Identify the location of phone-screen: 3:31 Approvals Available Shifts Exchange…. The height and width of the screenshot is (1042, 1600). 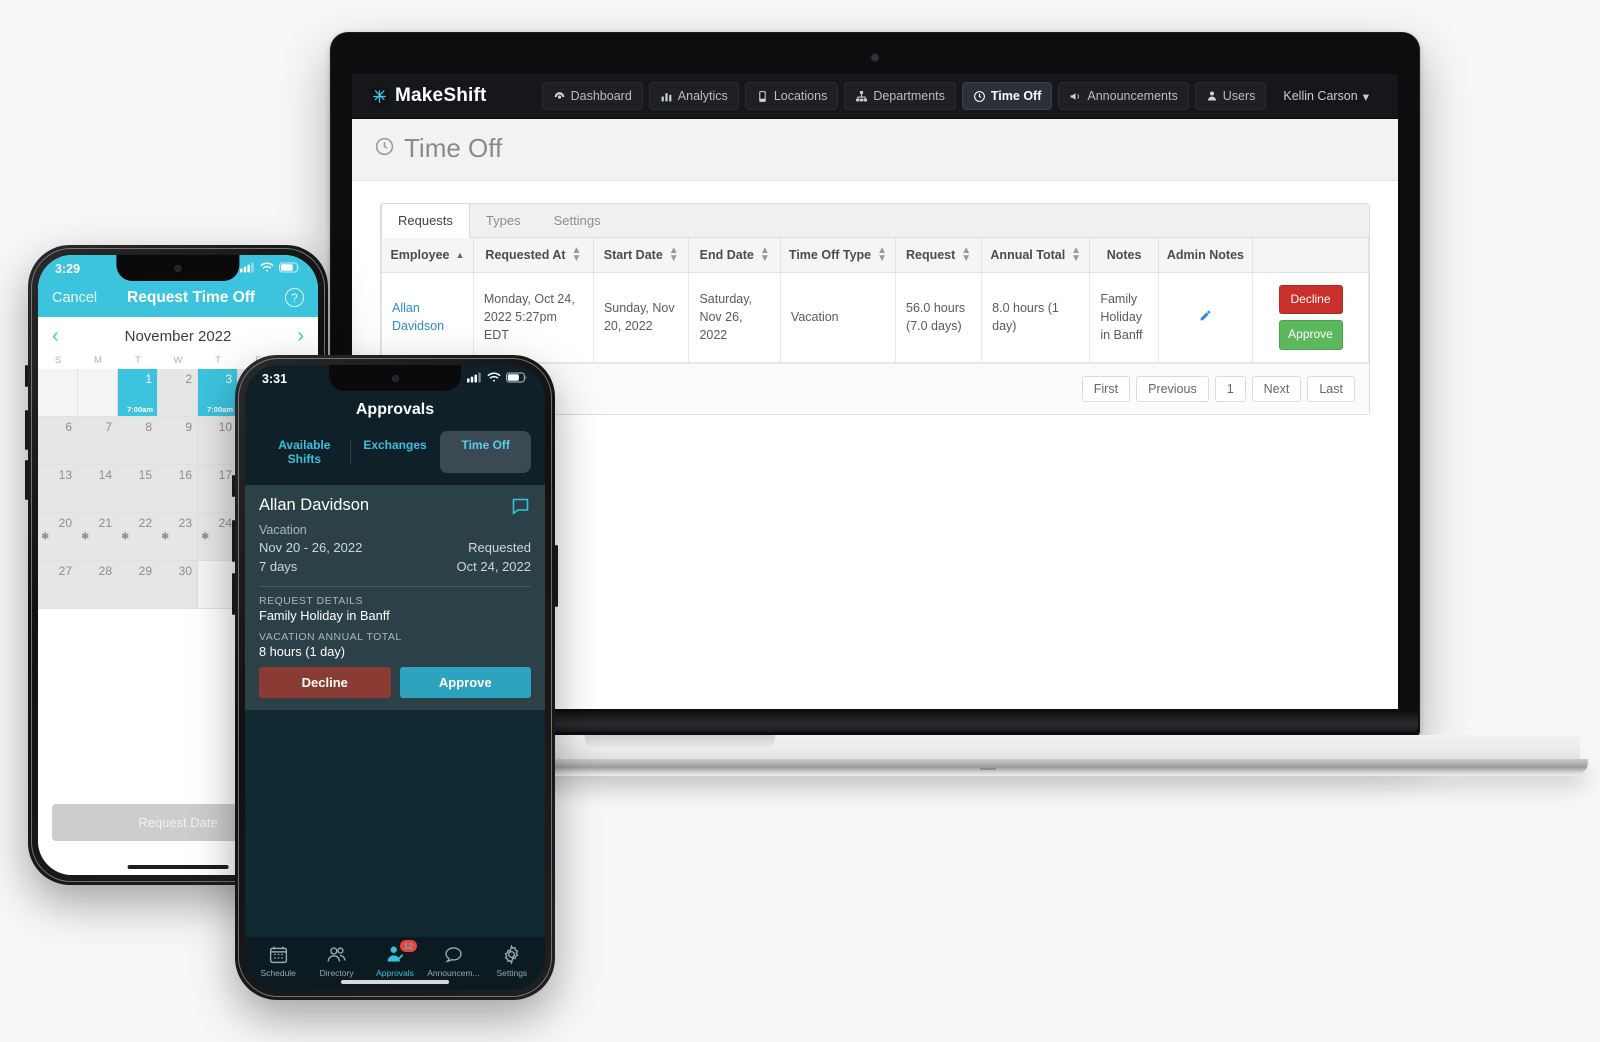
(395, 677).